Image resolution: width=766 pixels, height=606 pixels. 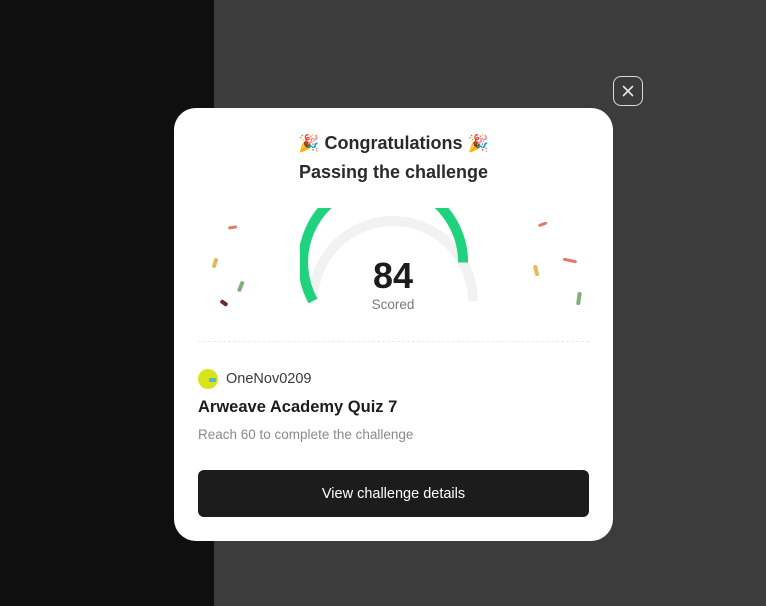 I want to click on score-value: 84, so click(x=393, y=275).